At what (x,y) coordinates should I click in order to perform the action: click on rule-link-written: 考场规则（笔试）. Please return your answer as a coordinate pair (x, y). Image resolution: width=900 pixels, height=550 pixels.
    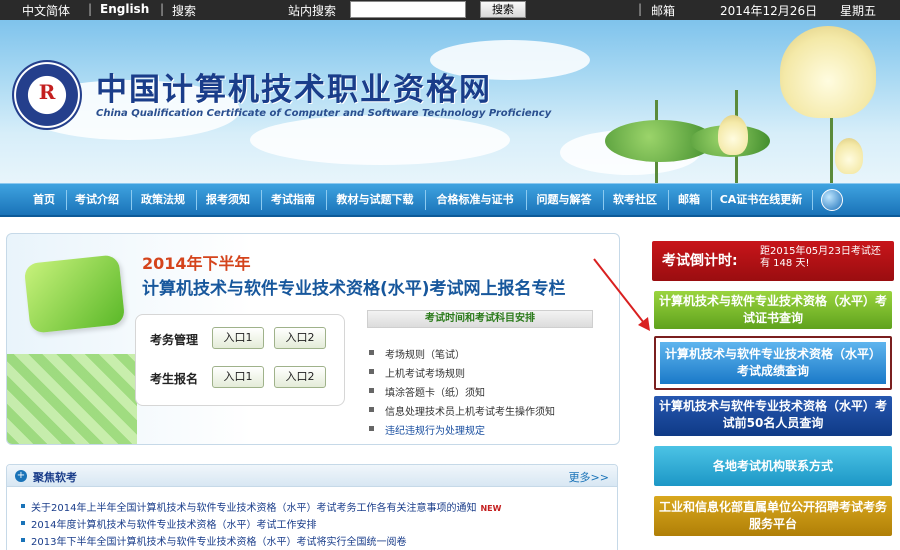
    Looking at the image, I should click on (461, 355).